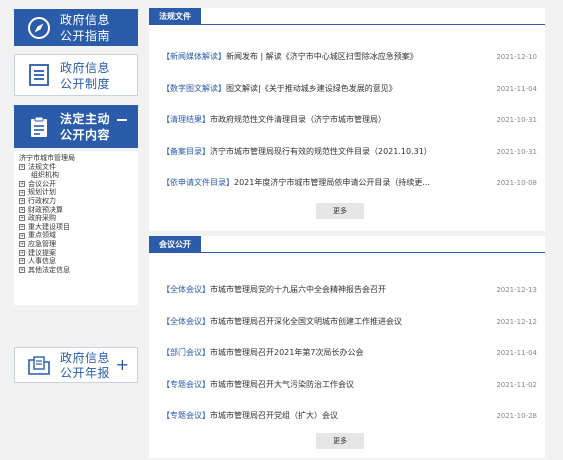 Image resolution: width=563 pixels, height=460 pixels. What do you see at coordinates (85, 68) in the screenshot?
I see `disclosure-system-line1: 政府信息` at bounding box center [85, 68].